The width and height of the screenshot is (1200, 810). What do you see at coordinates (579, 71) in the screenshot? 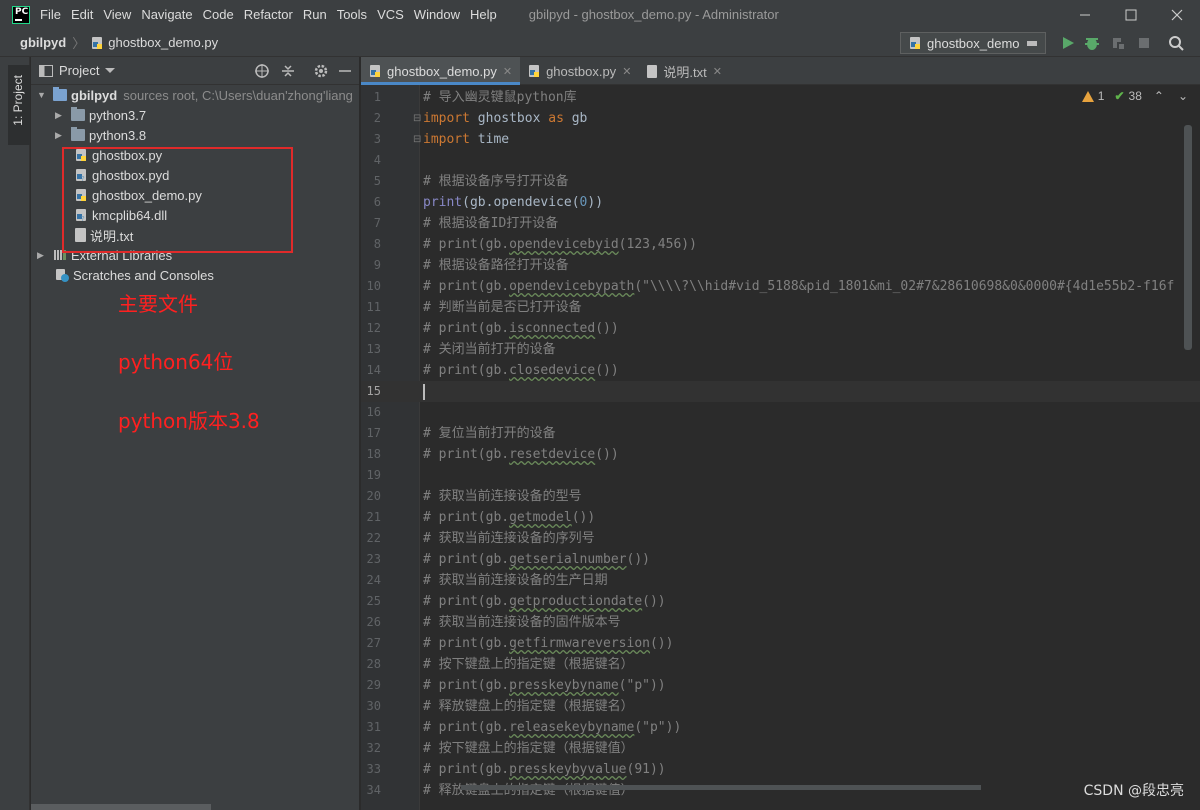
I see `tab-ghostbox-py: ghostbox.py ✕` at bounding box center [579, 71].